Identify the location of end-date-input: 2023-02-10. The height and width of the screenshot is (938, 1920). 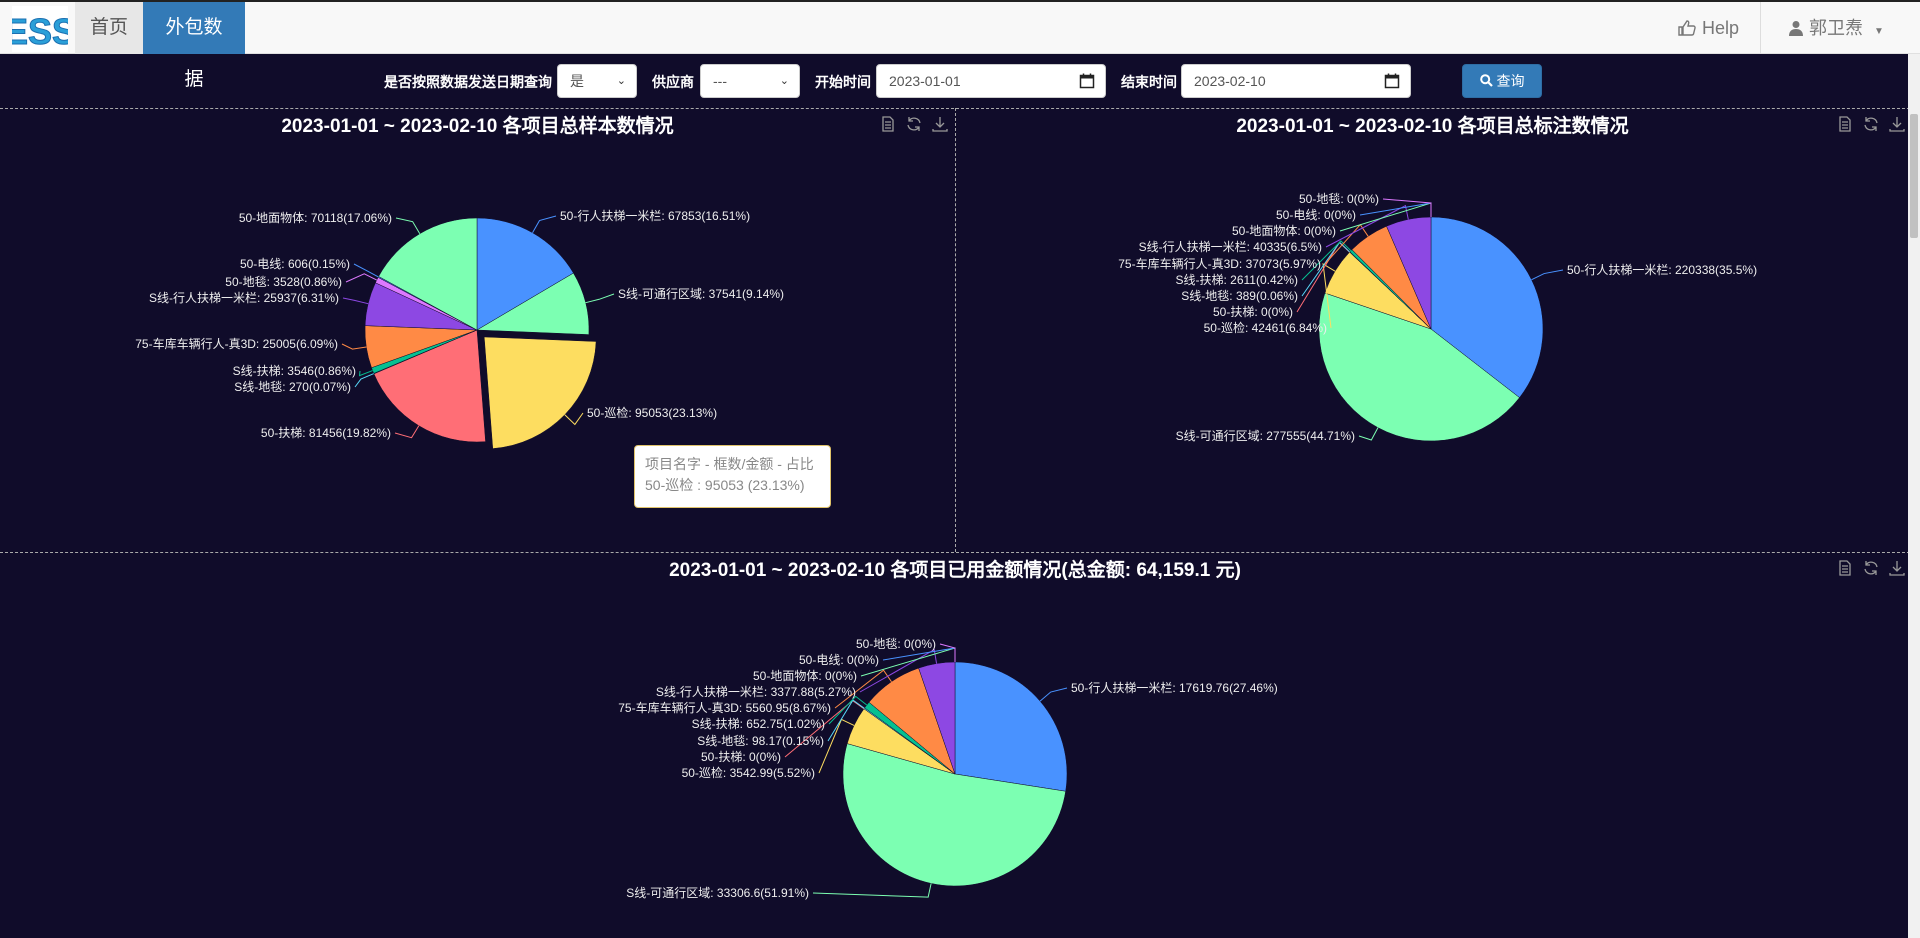
(1296, 81).